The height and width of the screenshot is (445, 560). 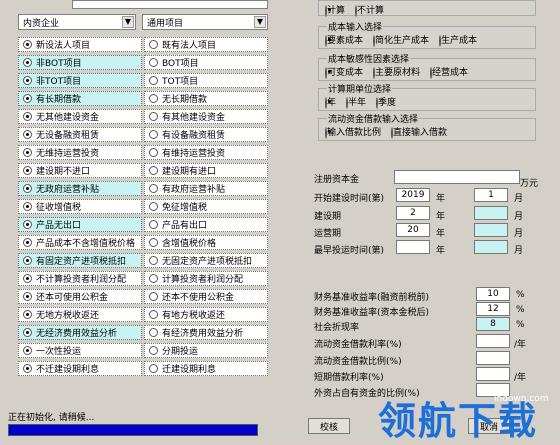 What do you see at coordinates (493, 294) in the screenshot?
I see `fin-rate-before-input: 10` at bounding box center [493, 294].